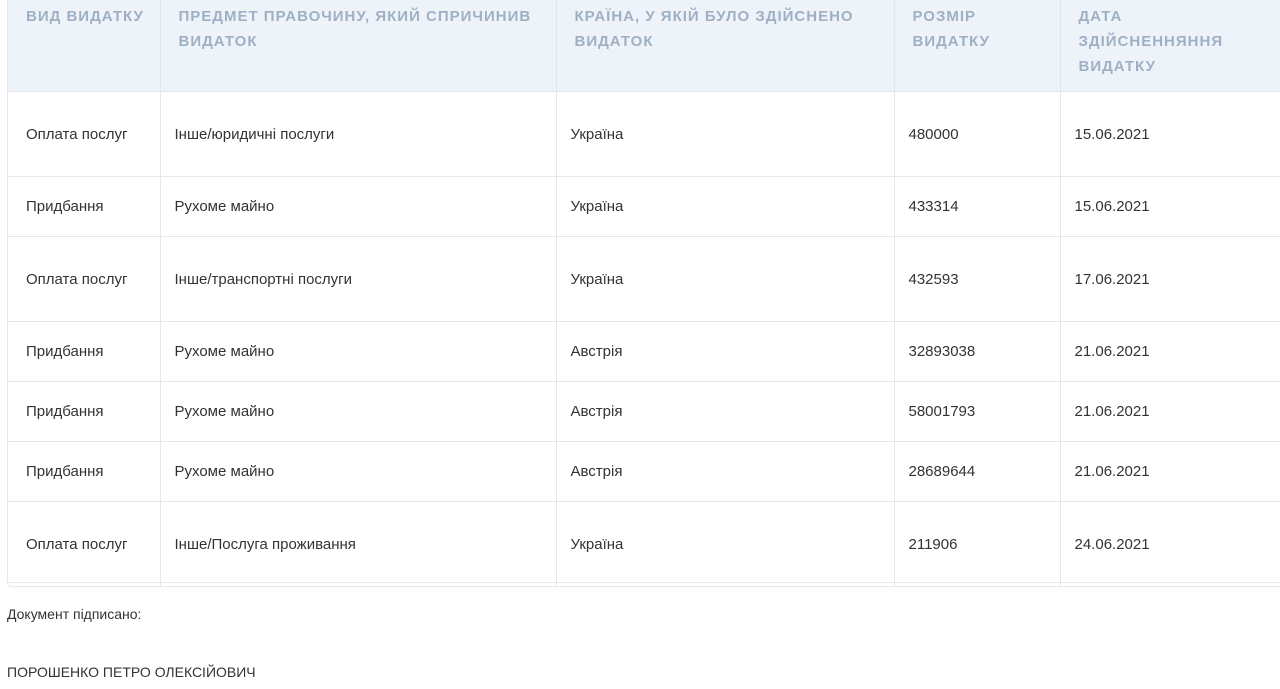 The width and height of the screenshot is (1280, 689). Describe the element at coordinates (131, 672) in the screenshot. I see `signer-name: ПОРОШЕНКО ПЕТРО ОЛЕКСІЙОВИЧ` at that location.